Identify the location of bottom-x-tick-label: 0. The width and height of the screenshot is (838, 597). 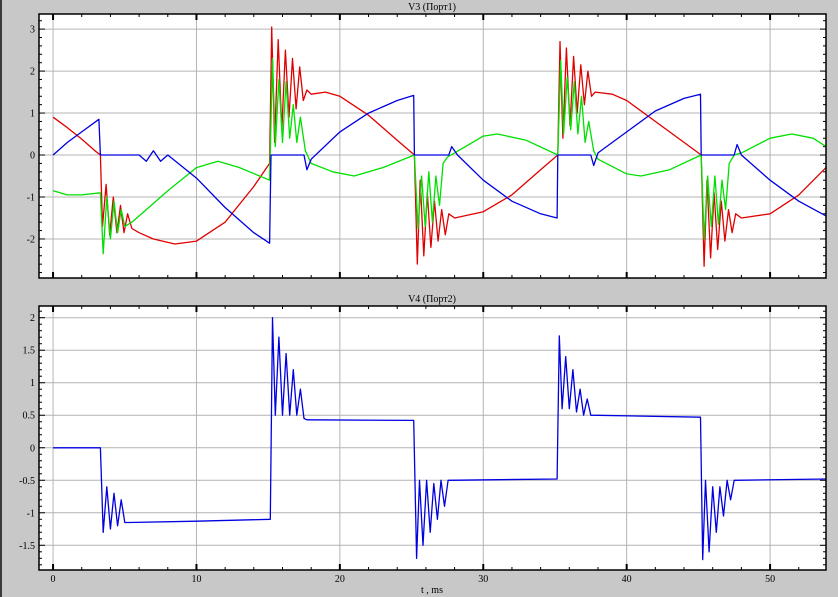
(53, 579).